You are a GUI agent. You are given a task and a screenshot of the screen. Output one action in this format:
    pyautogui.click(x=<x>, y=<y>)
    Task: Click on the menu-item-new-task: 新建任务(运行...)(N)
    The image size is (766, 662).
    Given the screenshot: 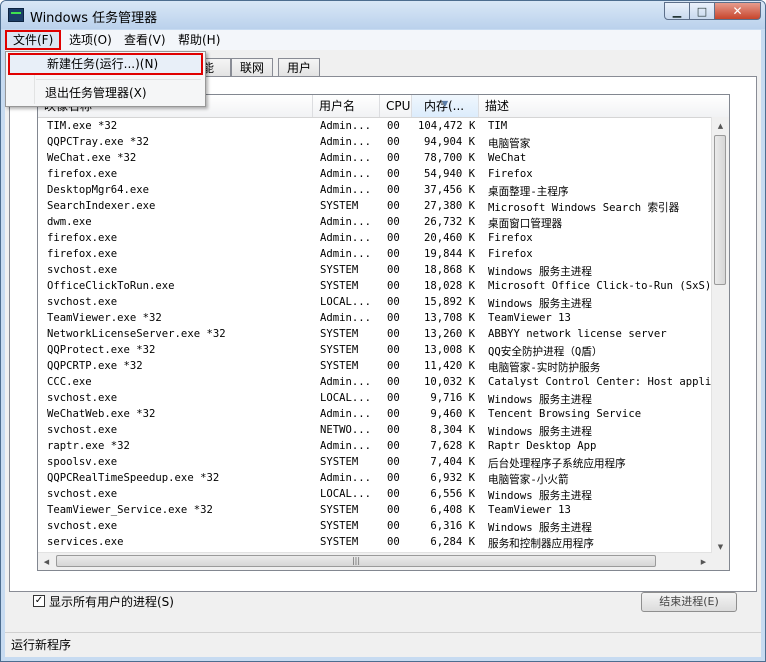 What is the action you would take?
    pyautogui.click(x=105, y=64)
    